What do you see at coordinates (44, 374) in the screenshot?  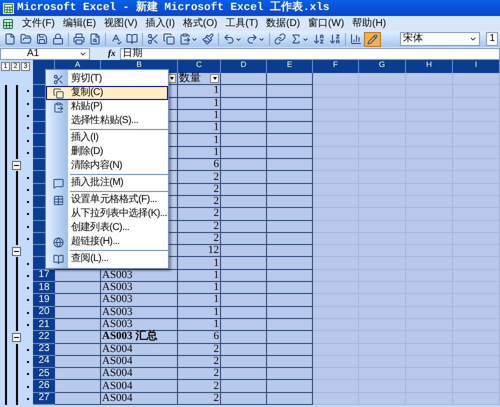 I see `row-header: 25` at bounding box center [44, 374].